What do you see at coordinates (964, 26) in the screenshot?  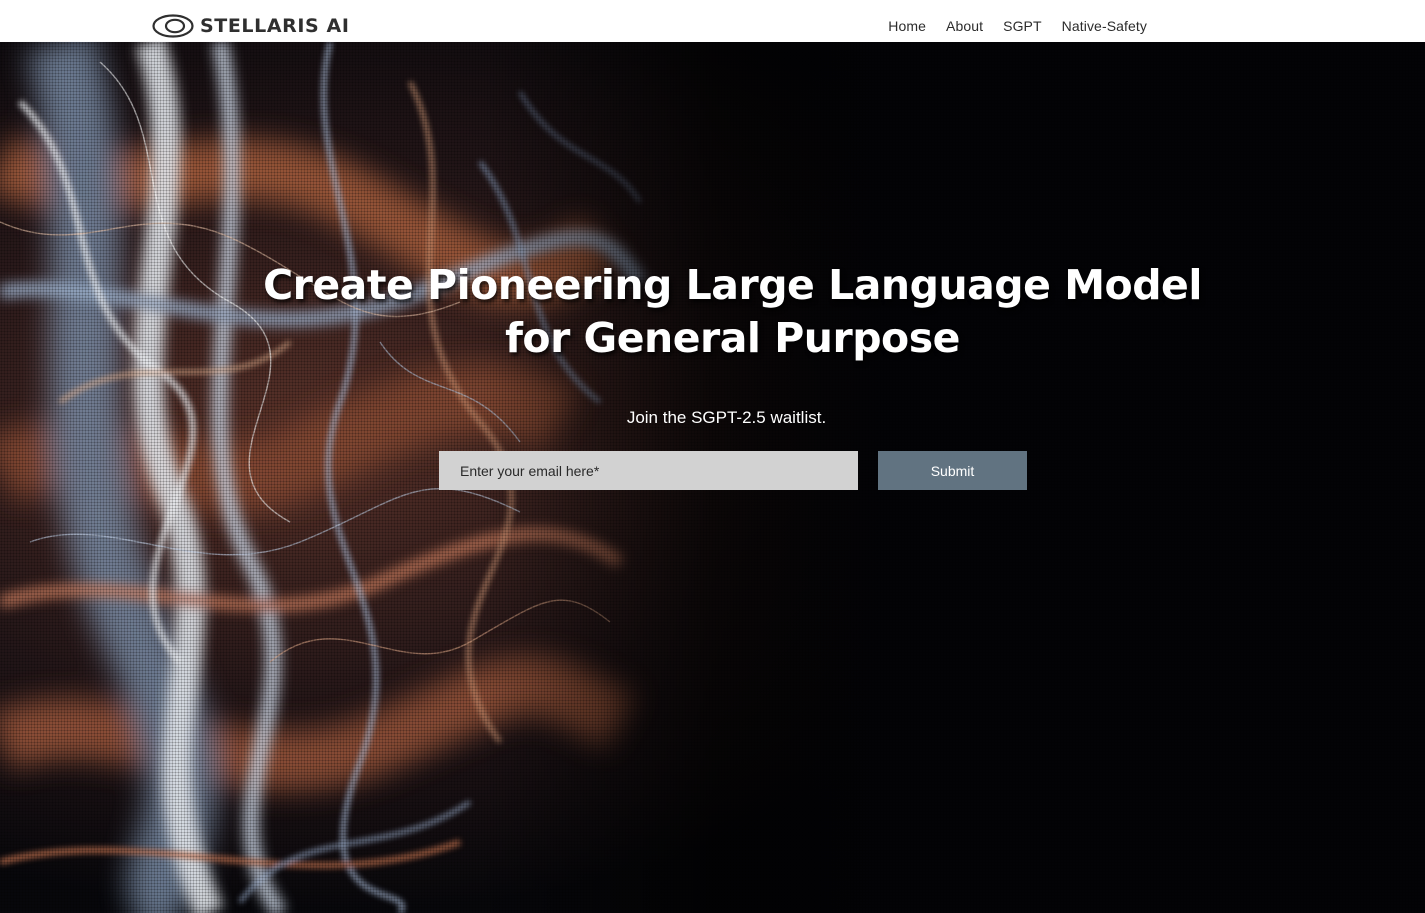 I see `nav-about: About` at bounding box center [964, 26].